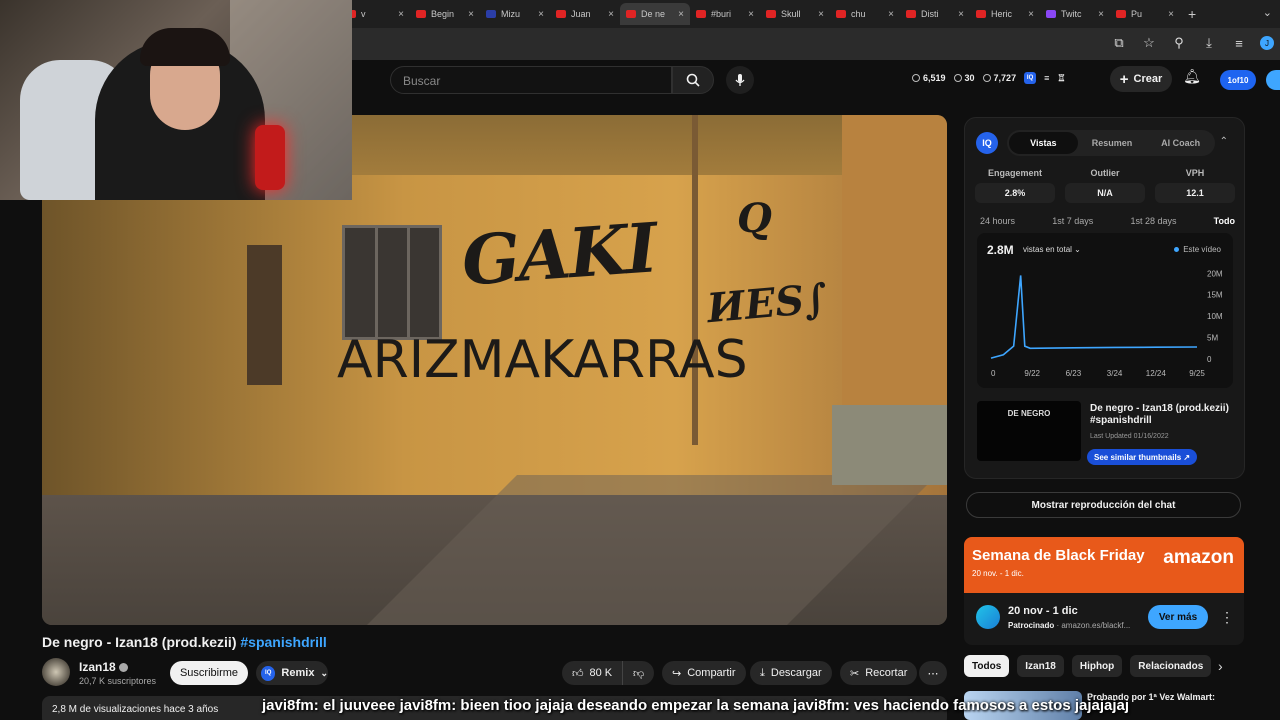  What do you see at coordinates (97, 667) in the screenshot?
I see `channel-name-text: Izan18` at bounding box center [97, 667].